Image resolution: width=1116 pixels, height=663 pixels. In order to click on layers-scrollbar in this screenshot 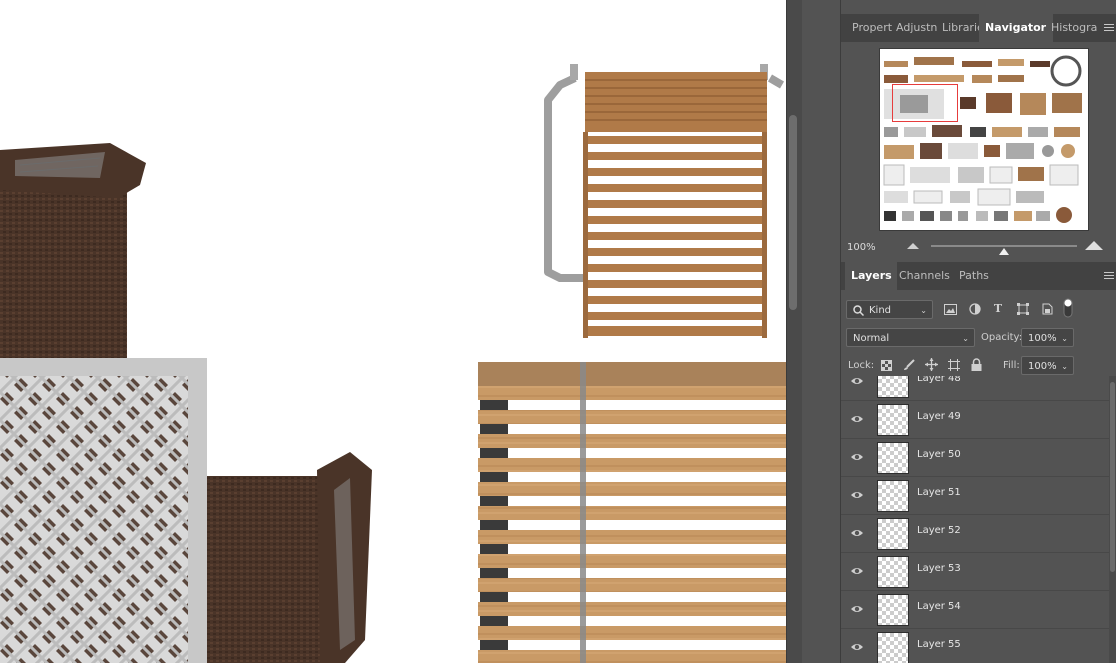, I will do `click(1112, 519)`.